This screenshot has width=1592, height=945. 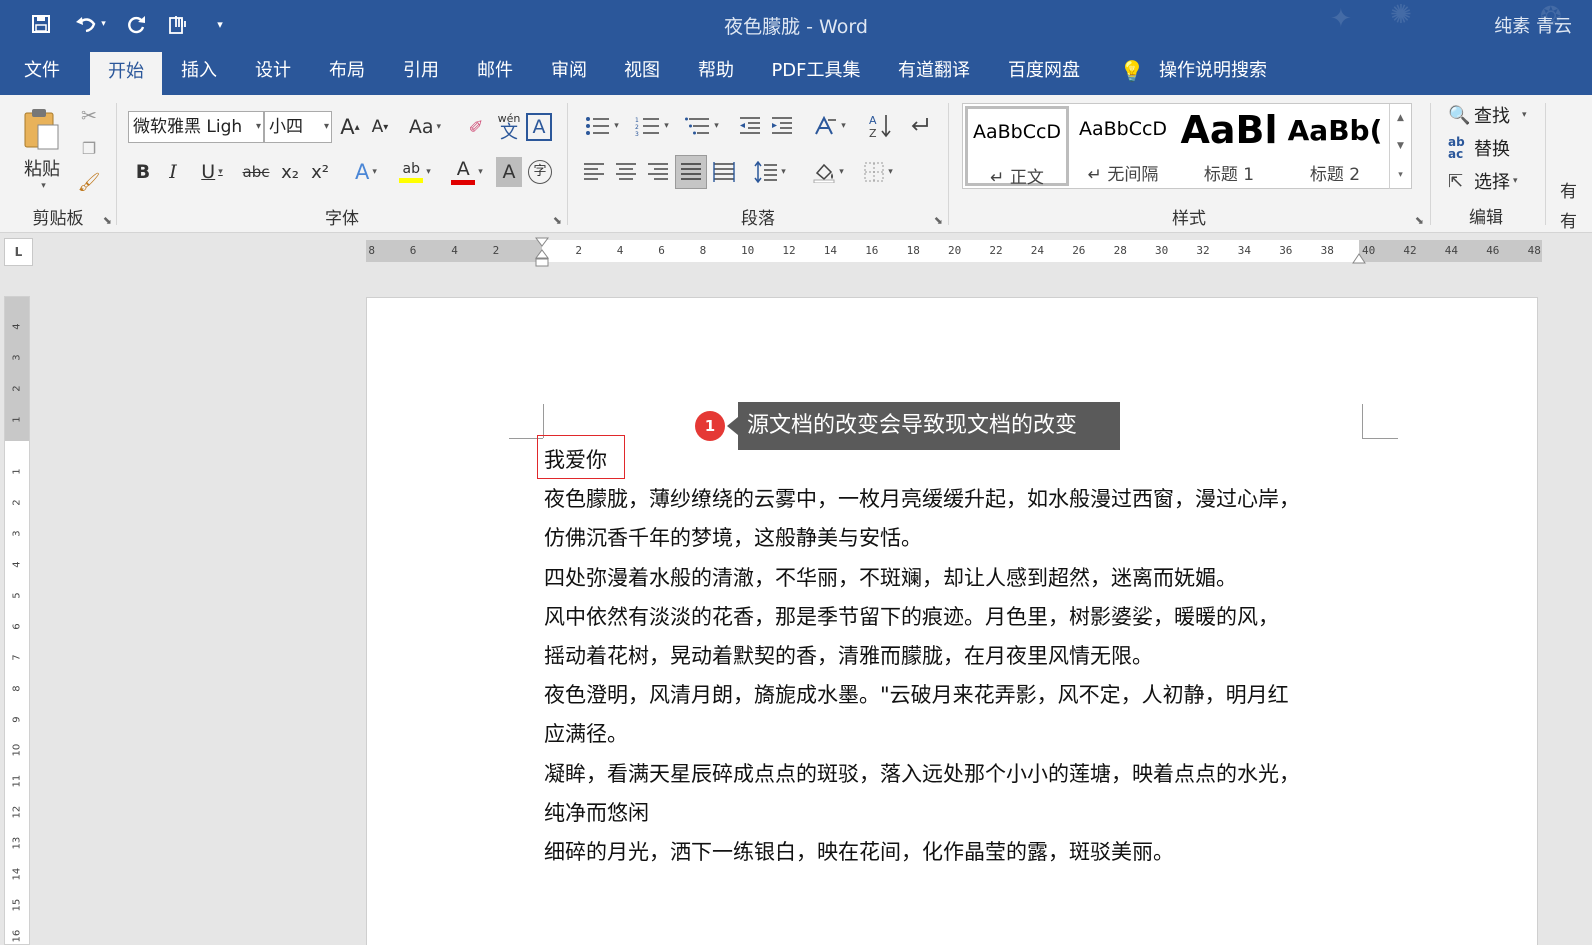 I want to click on enclose-characters-button: 字, so click(x=540, y=172).